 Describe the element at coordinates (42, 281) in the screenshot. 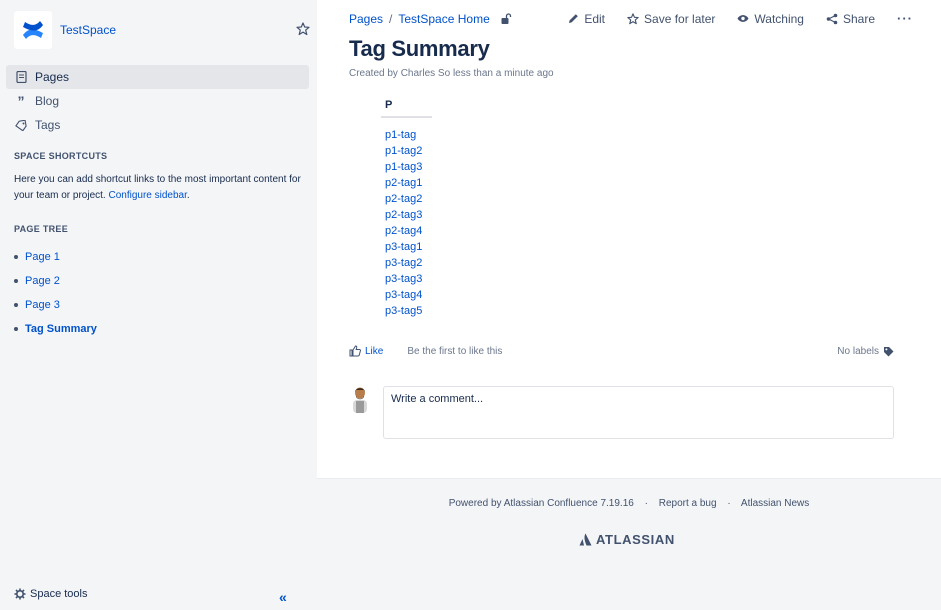

I see `tree-item-label: Page 2` at that location.